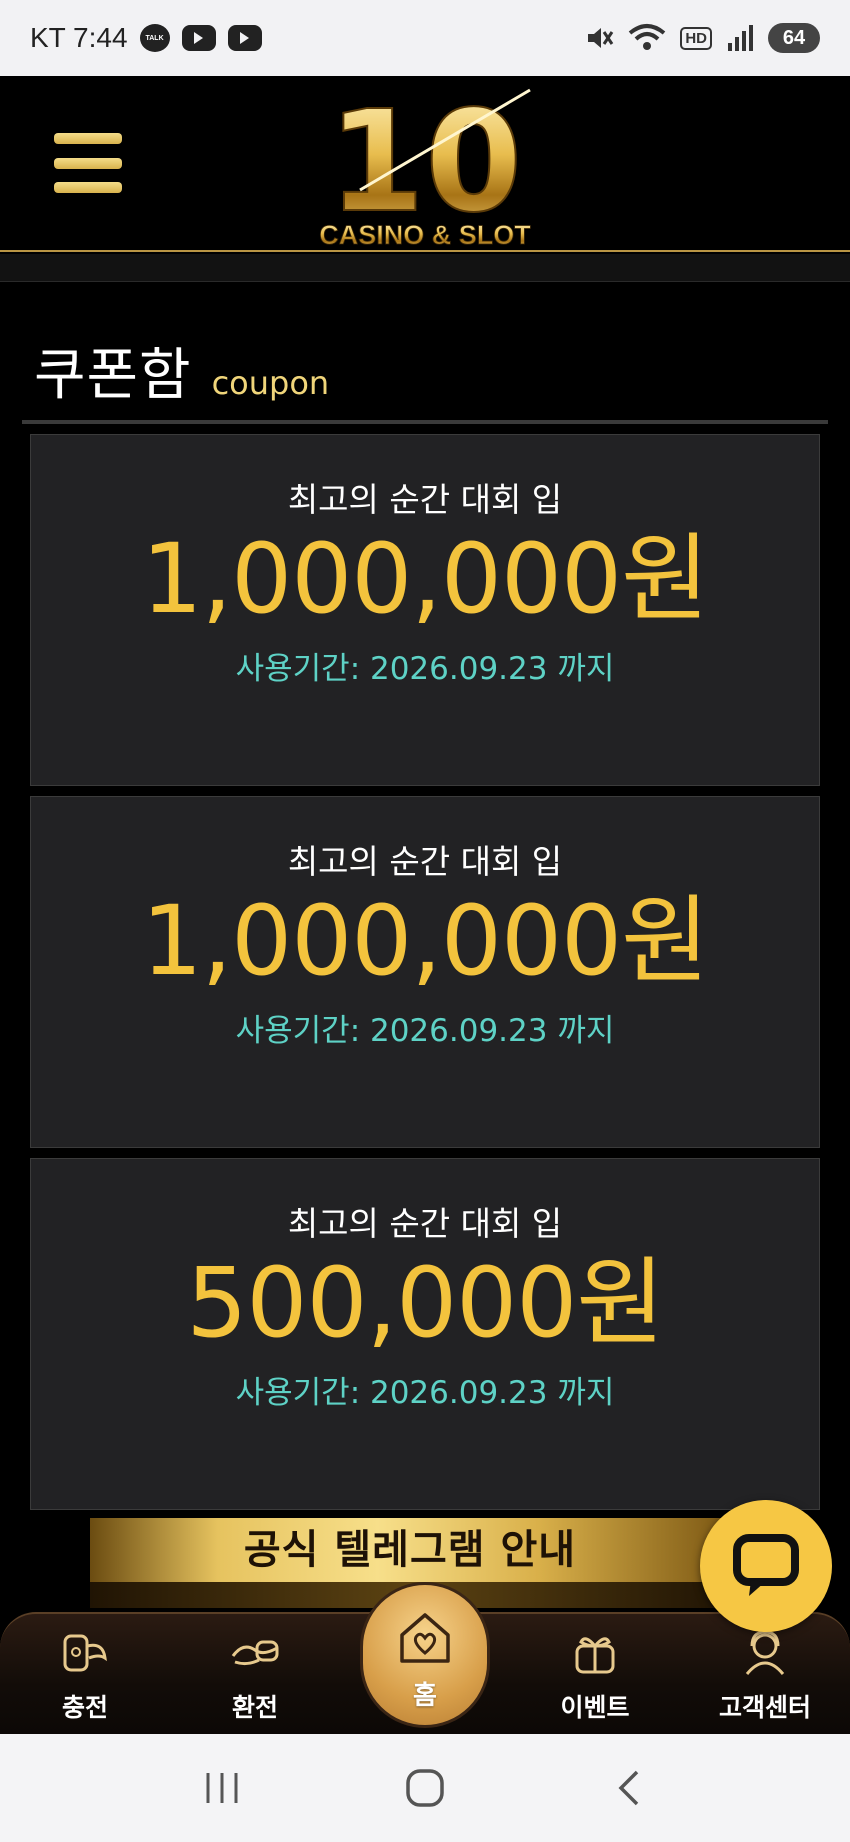  Describe the element at coordinates (113, 375) in the screenshot. I see `page-title-ko: 쿠폰함` at that location.